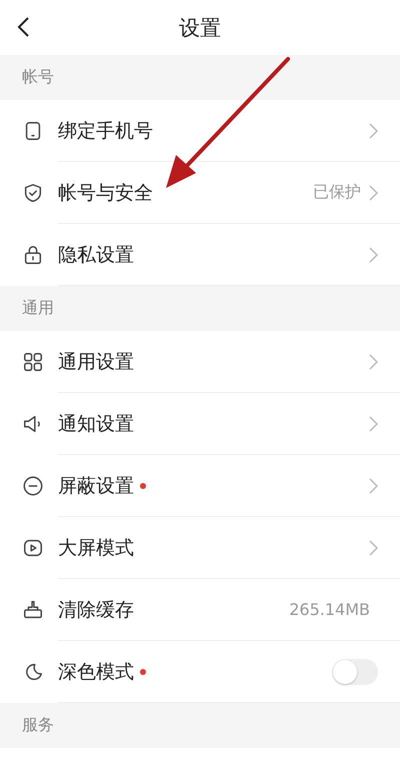 Image resolution: width=400 pixels, height=759 pixels. I want to click on section-title: 帐号, so click(38, 77).